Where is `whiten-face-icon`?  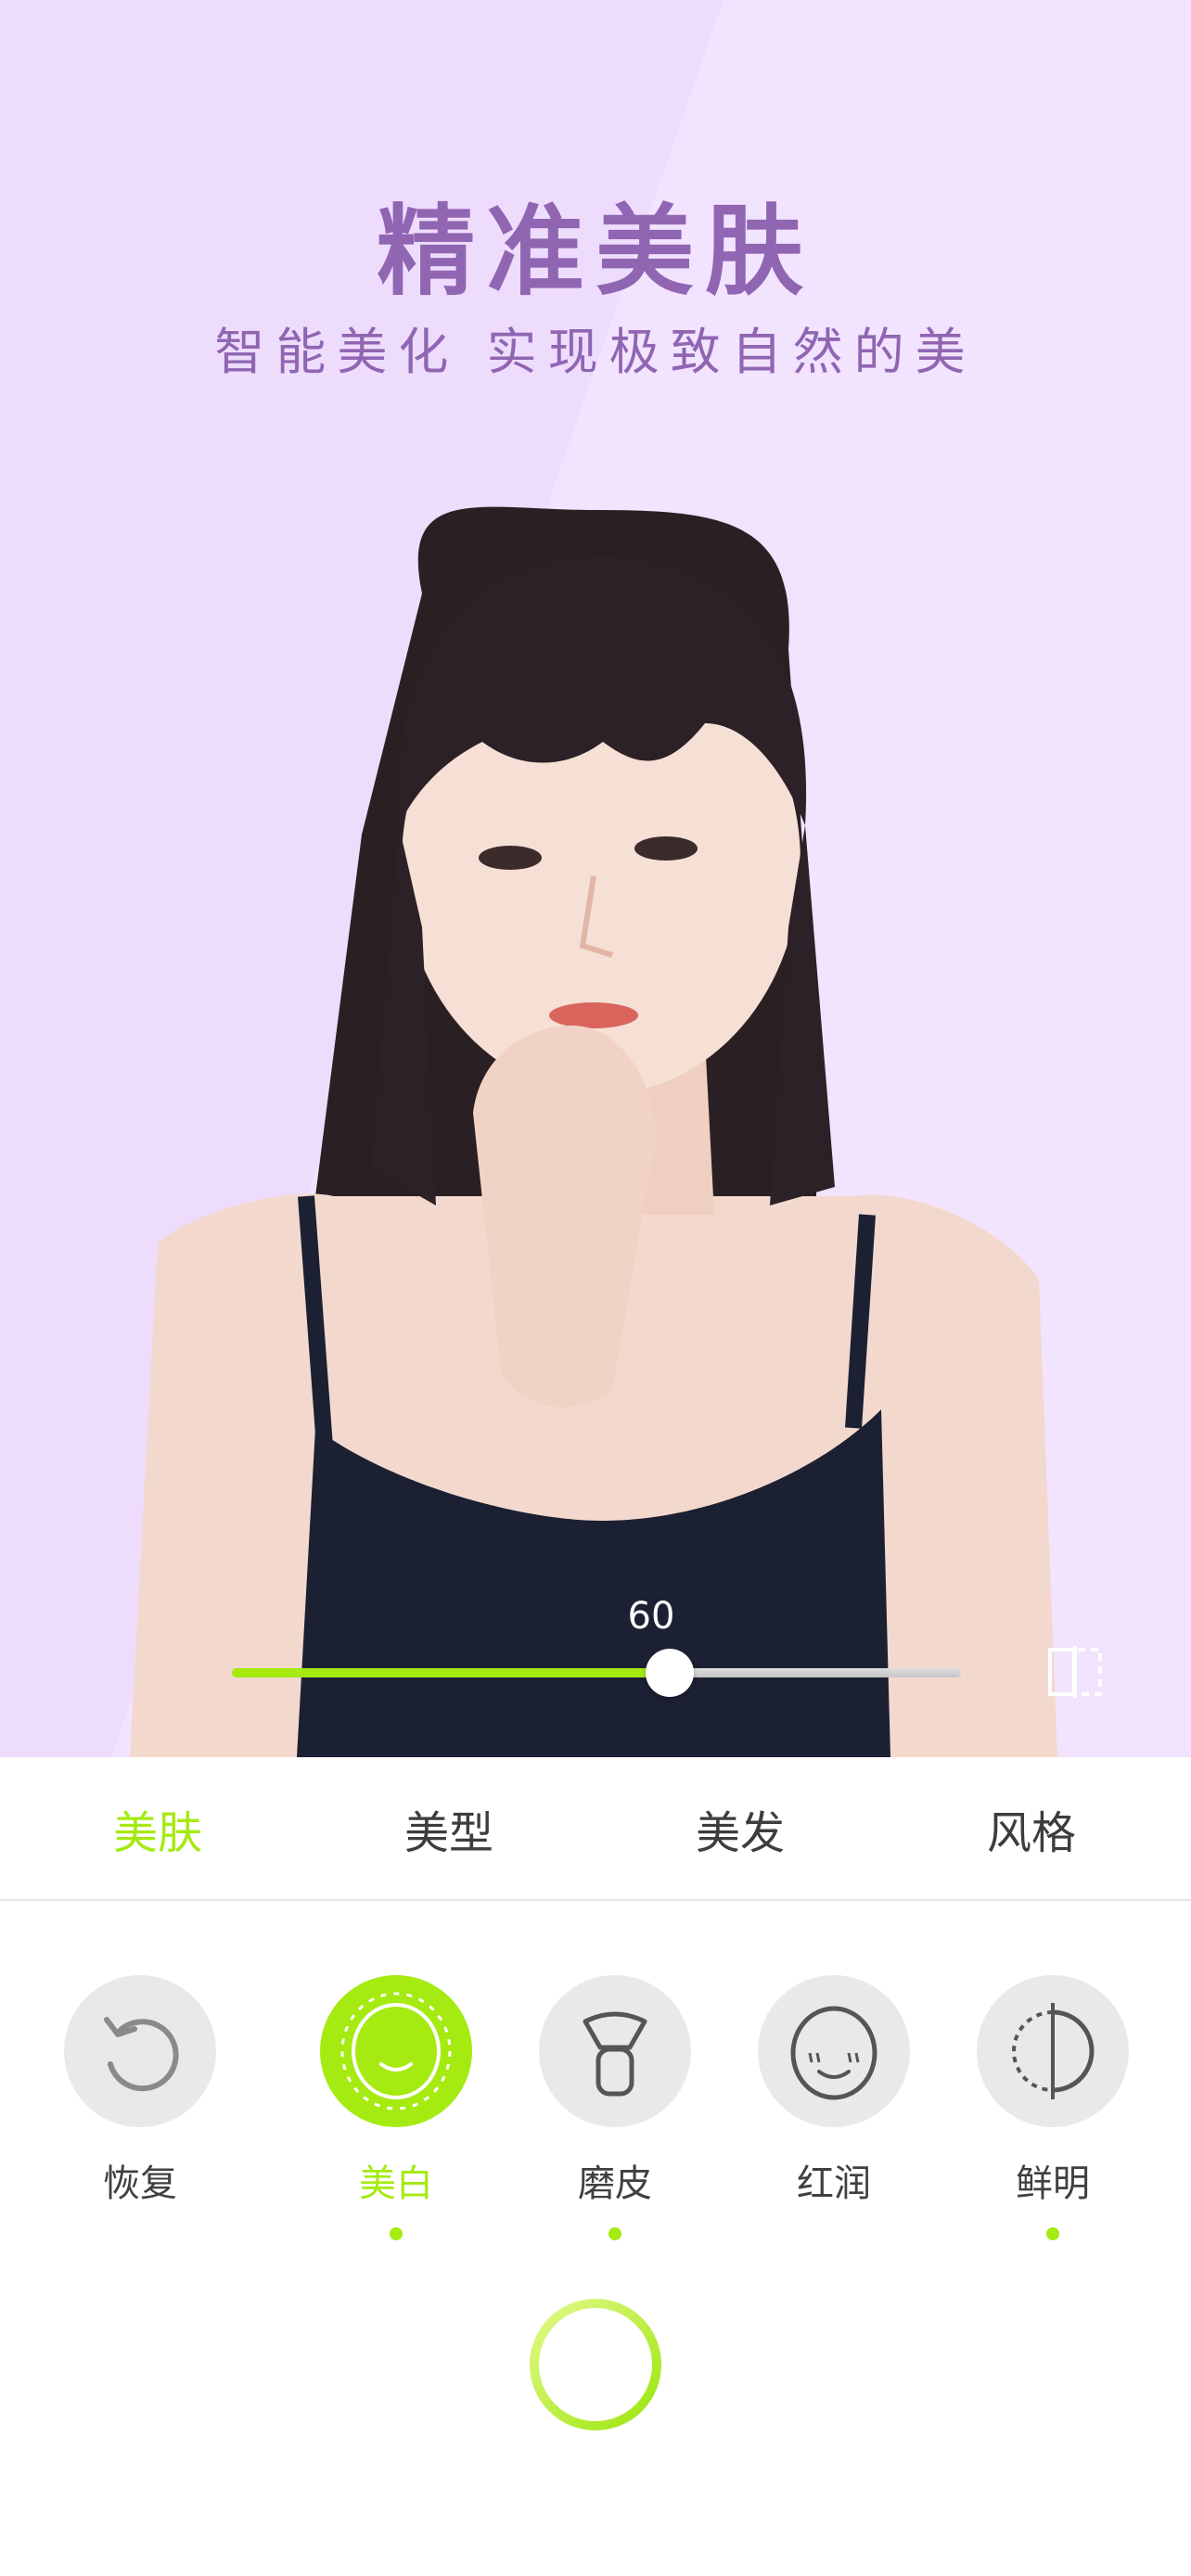 whiten-face-icon is located at coordinates (396, 2051).